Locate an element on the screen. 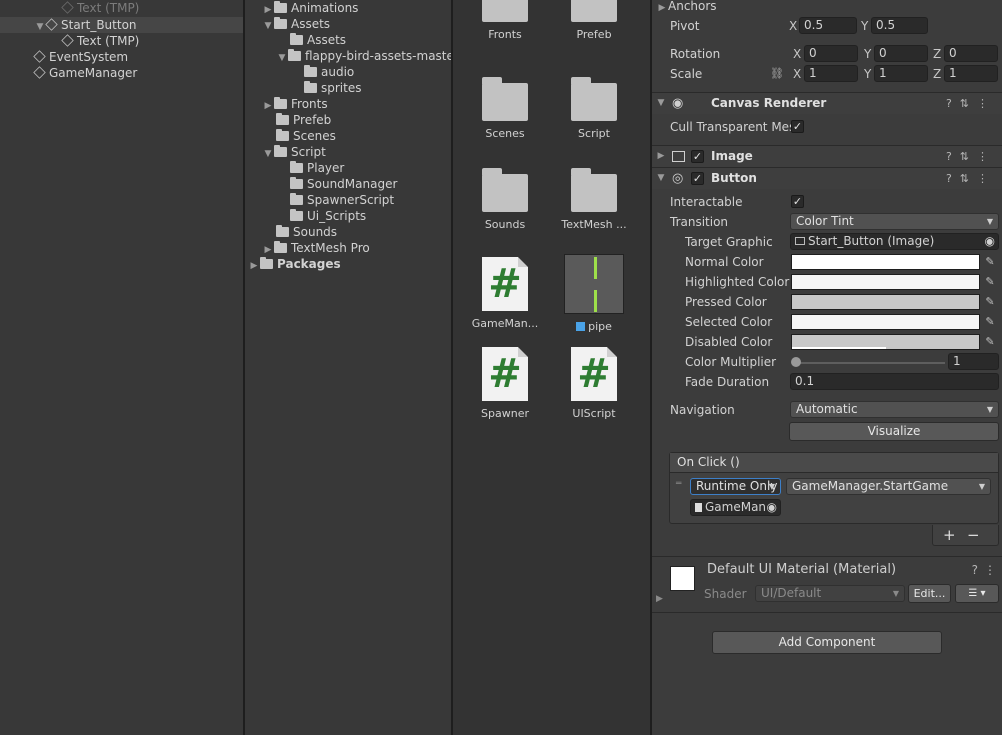 This screenshot has height=735, width=1002. folder-item: Assets is located at coordinates (318, 40).